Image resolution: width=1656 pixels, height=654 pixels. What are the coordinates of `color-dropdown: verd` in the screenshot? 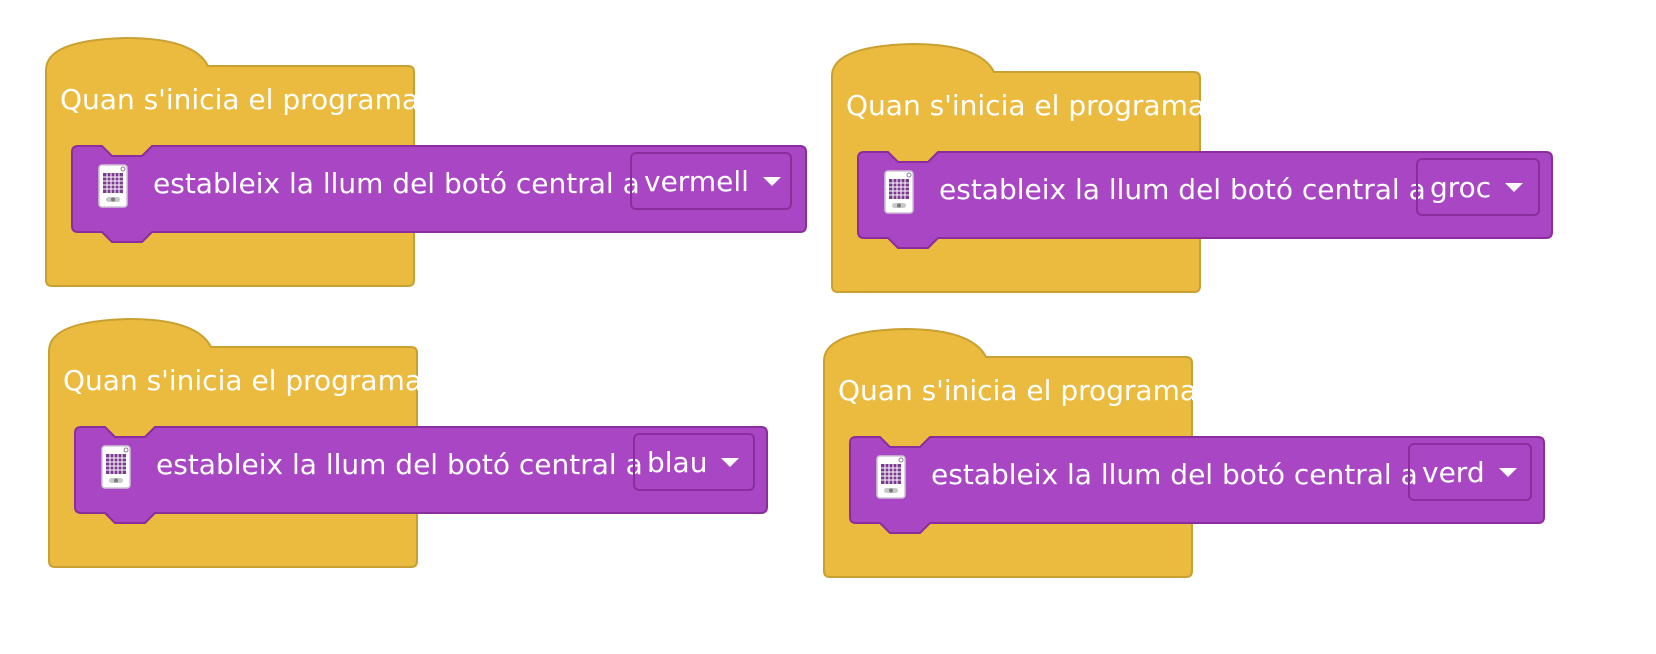 It's located at (1470, 472).